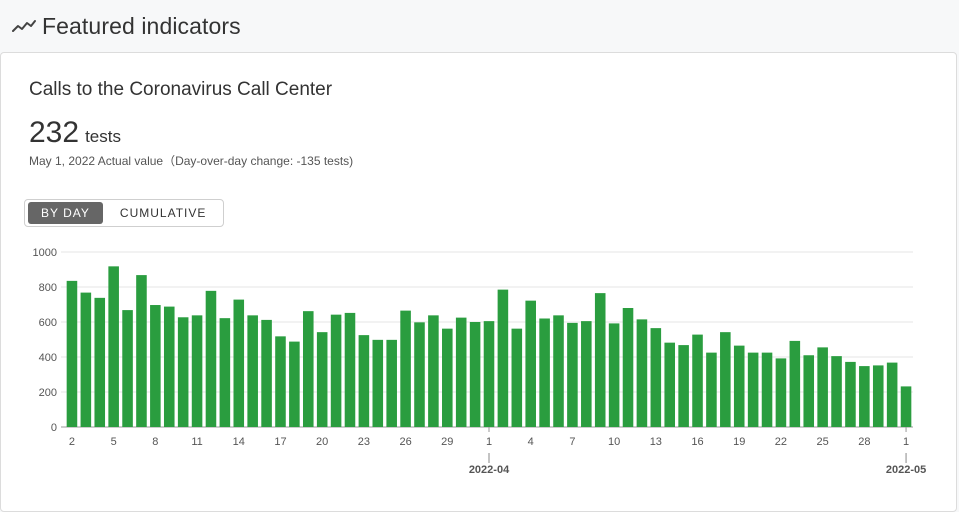 The height and width of the screenshot is (512, 959). Describe the element at coordinates (45, 253) in the screenshot. I see `y-tick-label: 1000` at that location.